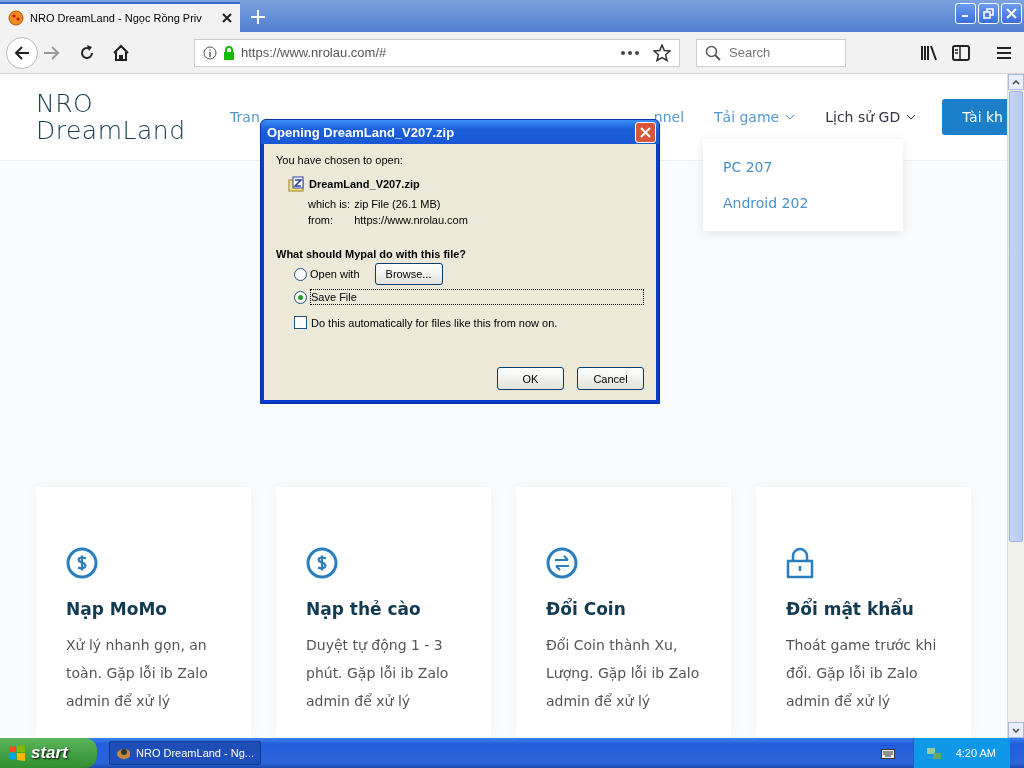 This screenshot has width=1024, height=768. What do you see at coordinates (1016, 730) in the screenshot?
I see `scroll-down-icon` at bounding box center [1016, 730].